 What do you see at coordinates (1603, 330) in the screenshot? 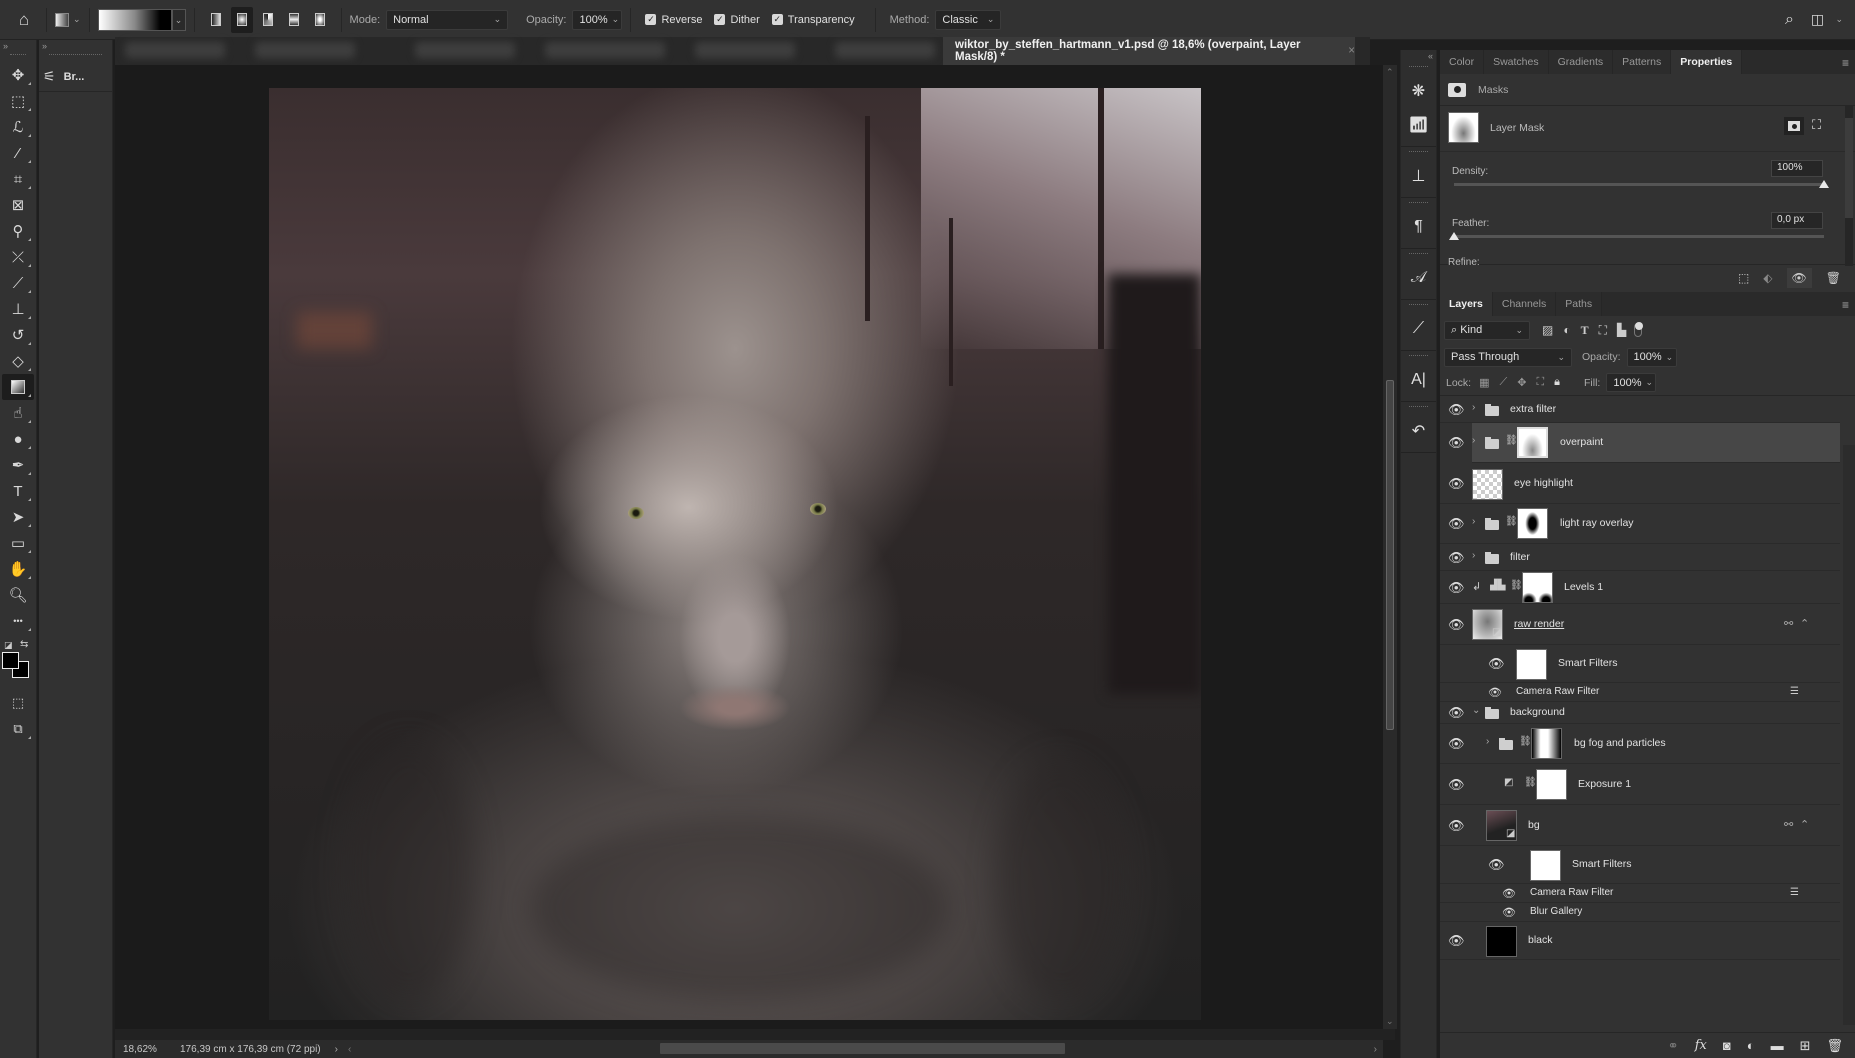
I see `filter-shape-icon: ⛶` at bounding box center [1603, 330].